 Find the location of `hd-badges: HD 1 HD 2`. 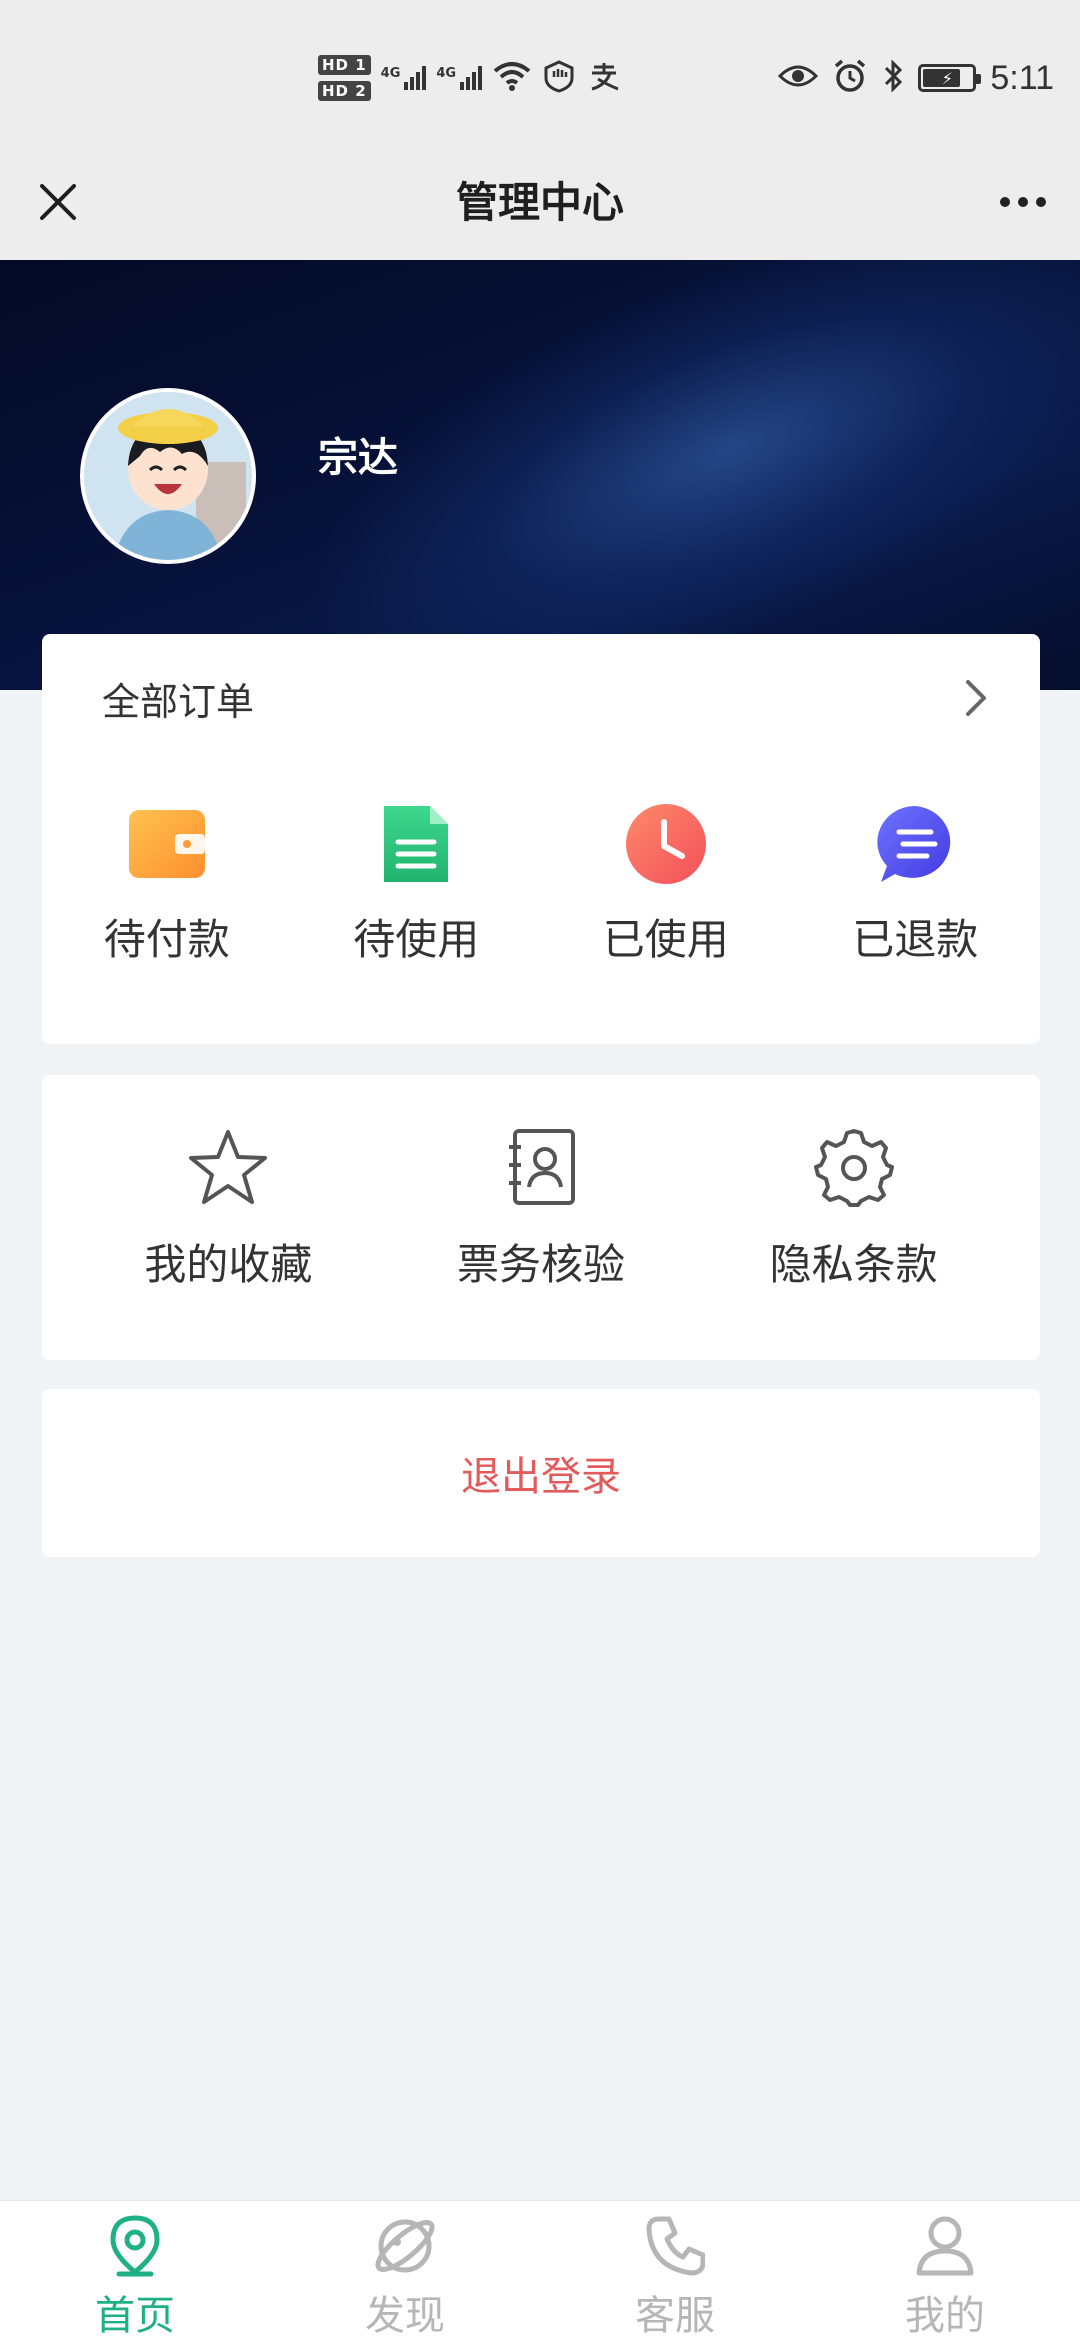

hd-badges: HD 1 HD 2 is located at coordinates (344, 78).